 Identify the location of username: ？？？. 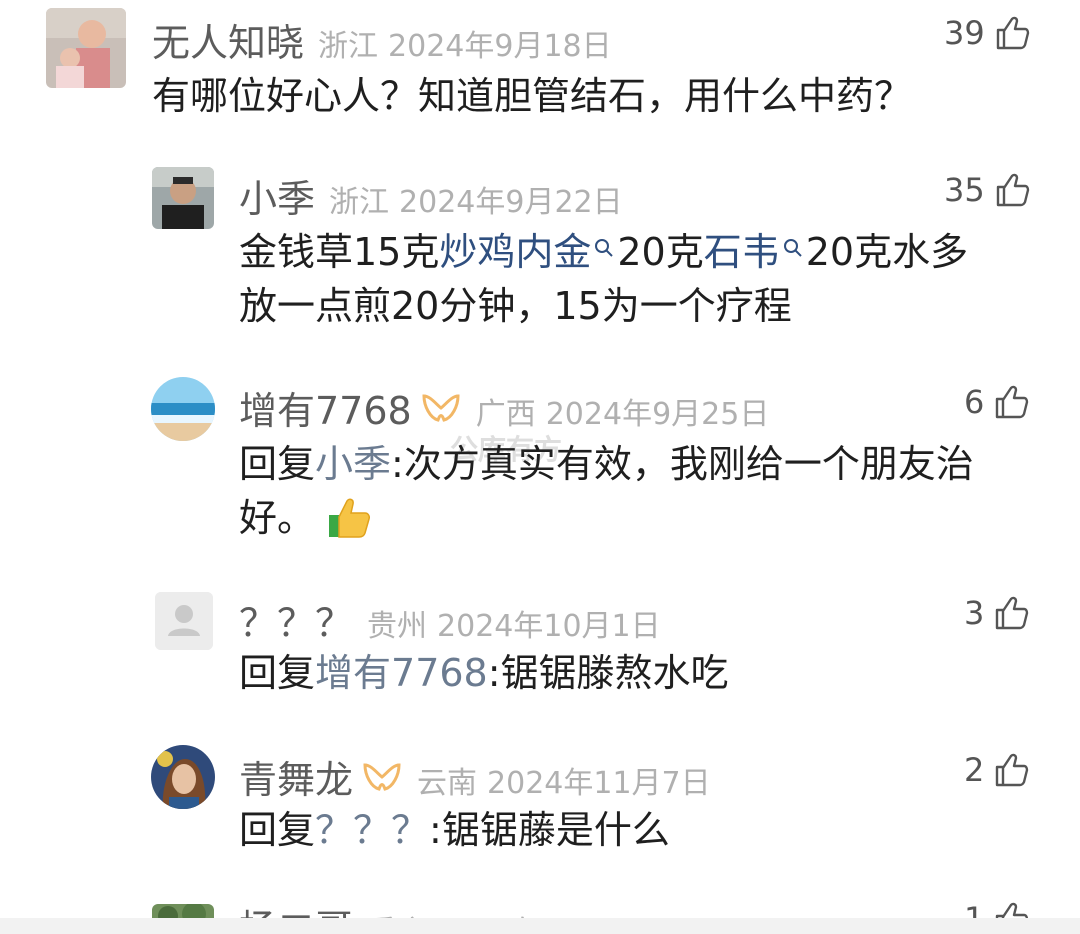
(296, 619).